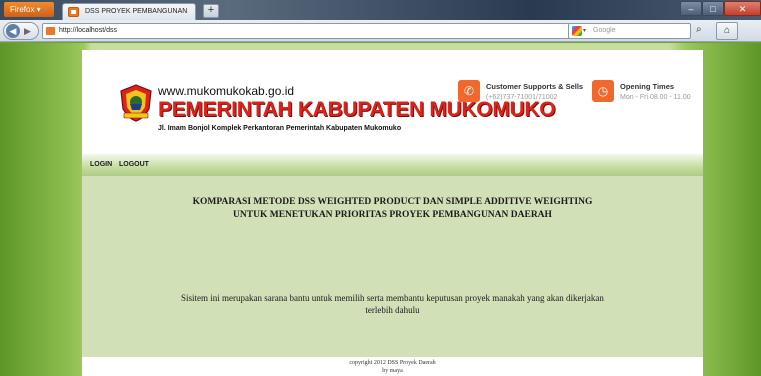 The width and height of the screenshot is (761, 376). What do you see at coordinates (577, 31) in the screenshot?
I see `google-icon` at bounding box center [577, 31].